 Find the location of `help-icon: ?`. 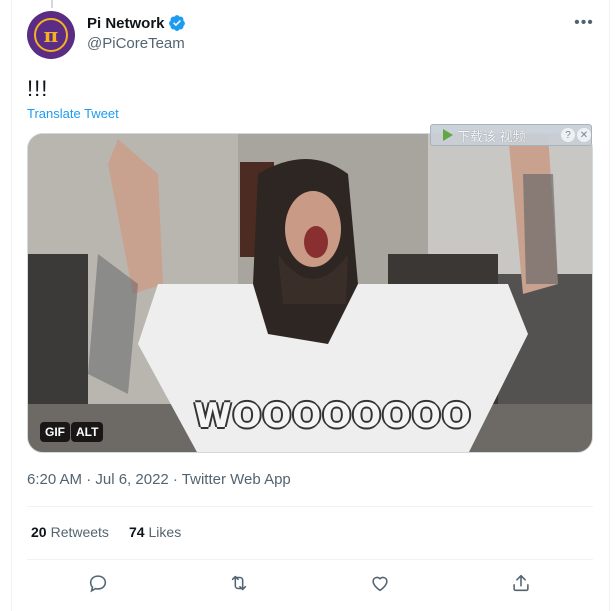

help-icon: ? is located at coordinates (568, 135).